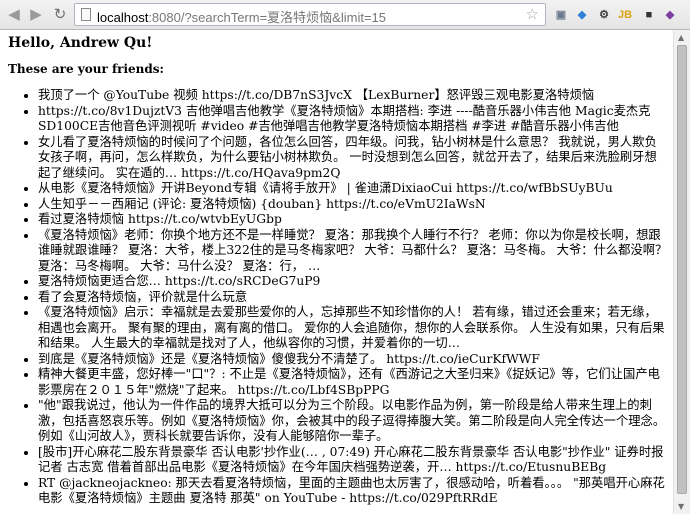 This screenshot has height=514, width=690. I want to click on jb-extension-icon: JB, so click(625, 15).